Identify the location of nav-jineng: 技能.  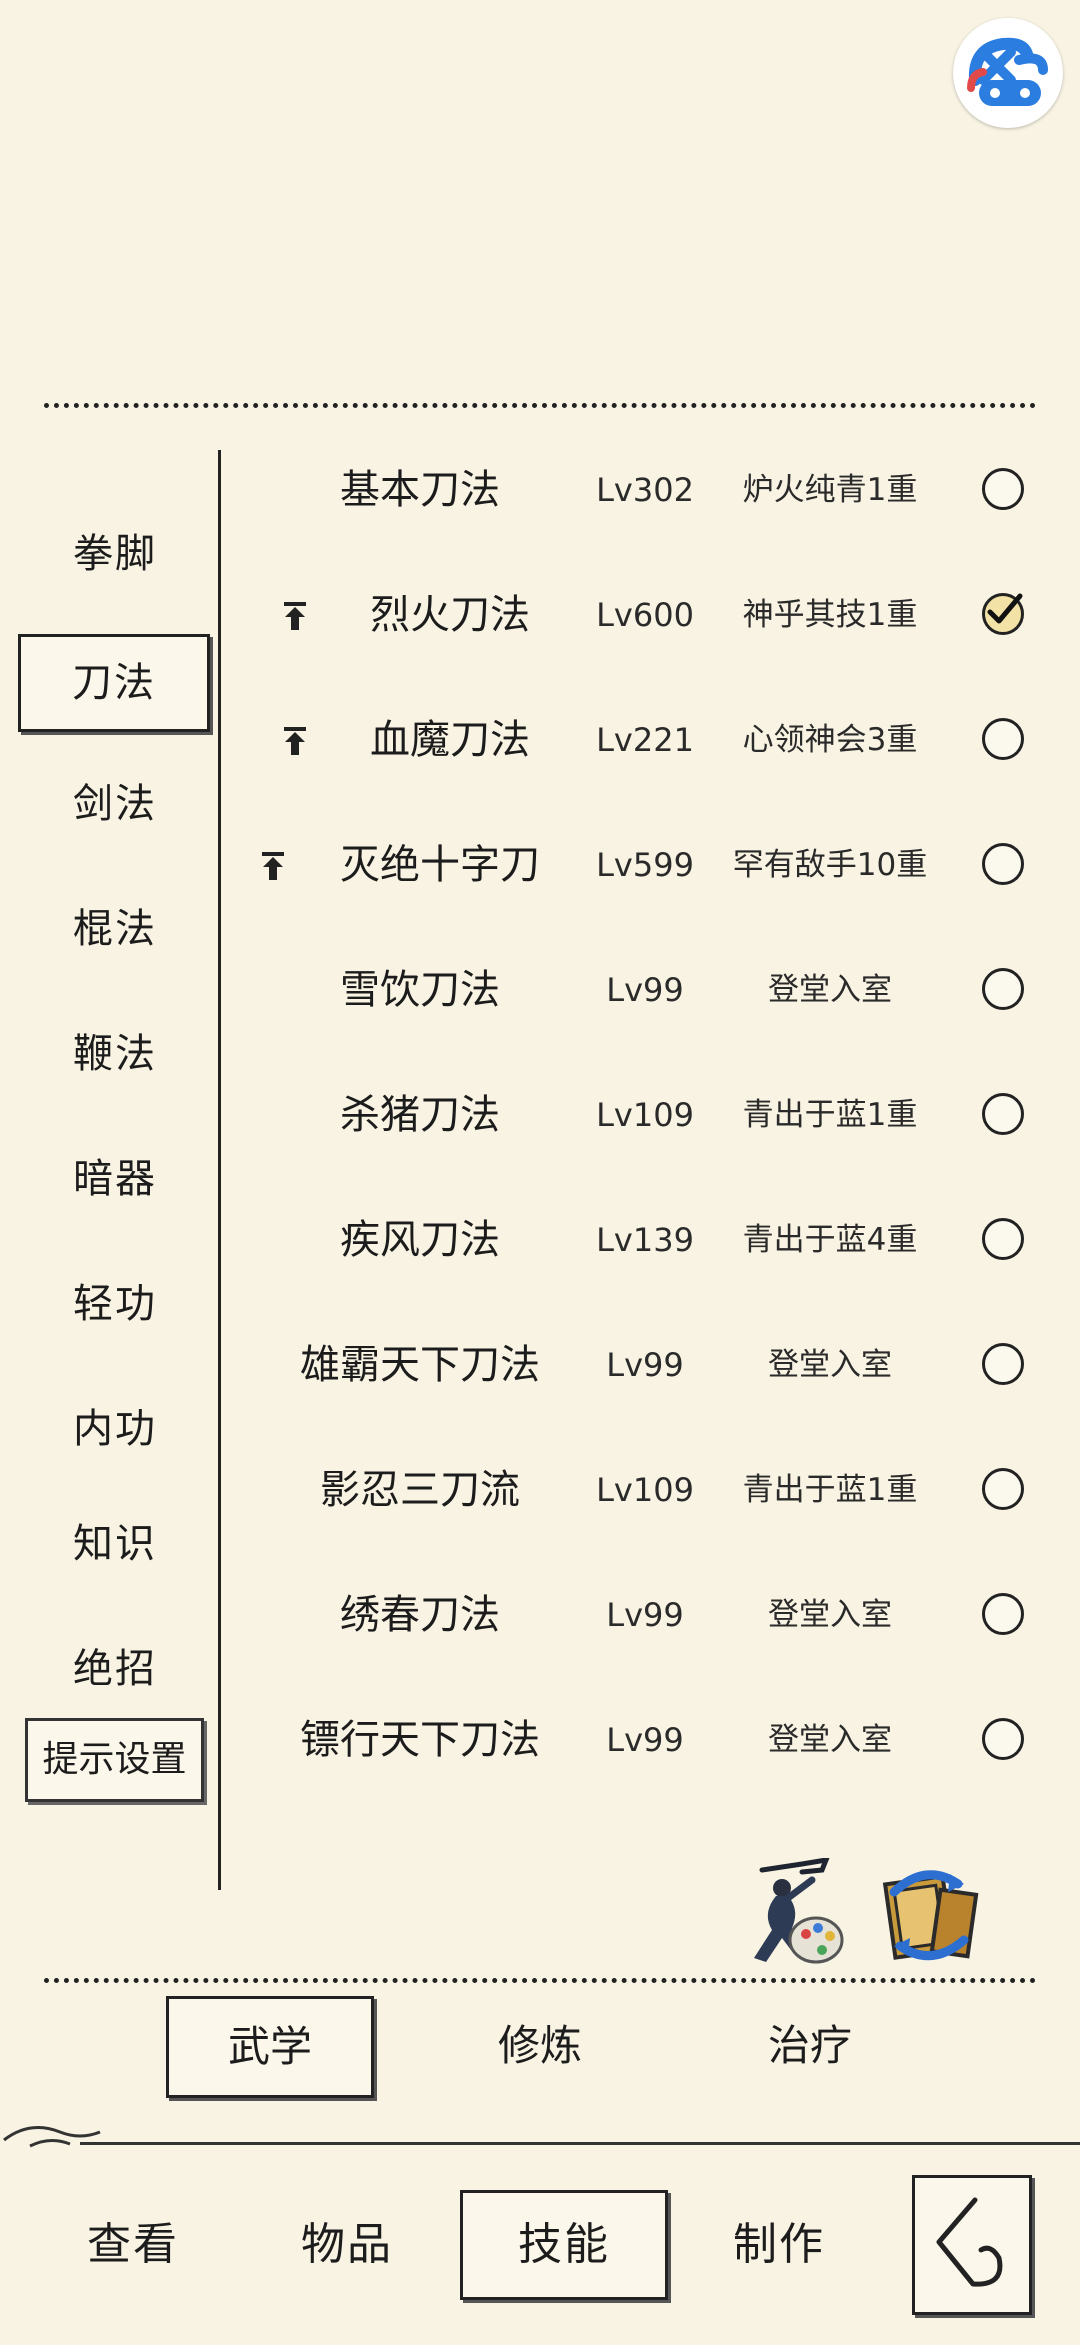
(564, 2245).